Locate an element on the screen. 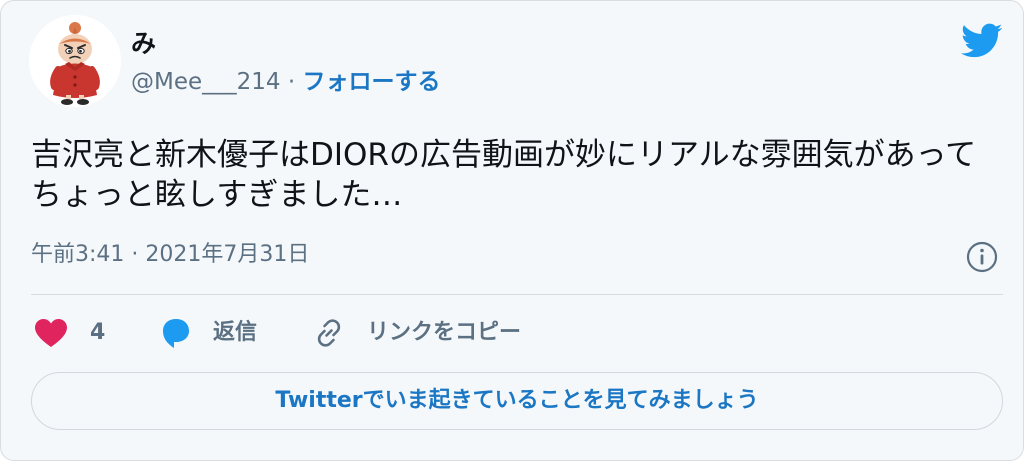  copy-link-label: リンクをコピー is located at coordinates (444, 332).